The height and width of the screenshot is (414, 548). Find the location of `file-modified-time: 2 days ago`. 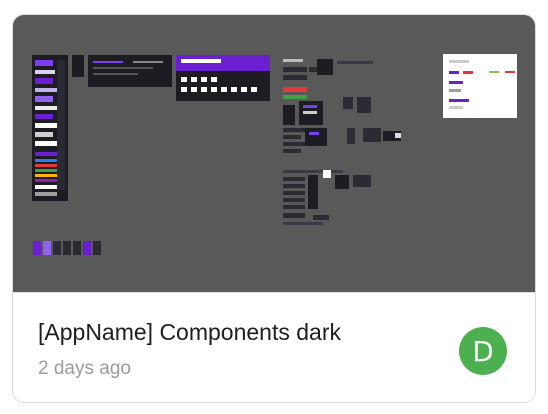

file-modified-time: 2 days ago is located at coordinates (84, 368).